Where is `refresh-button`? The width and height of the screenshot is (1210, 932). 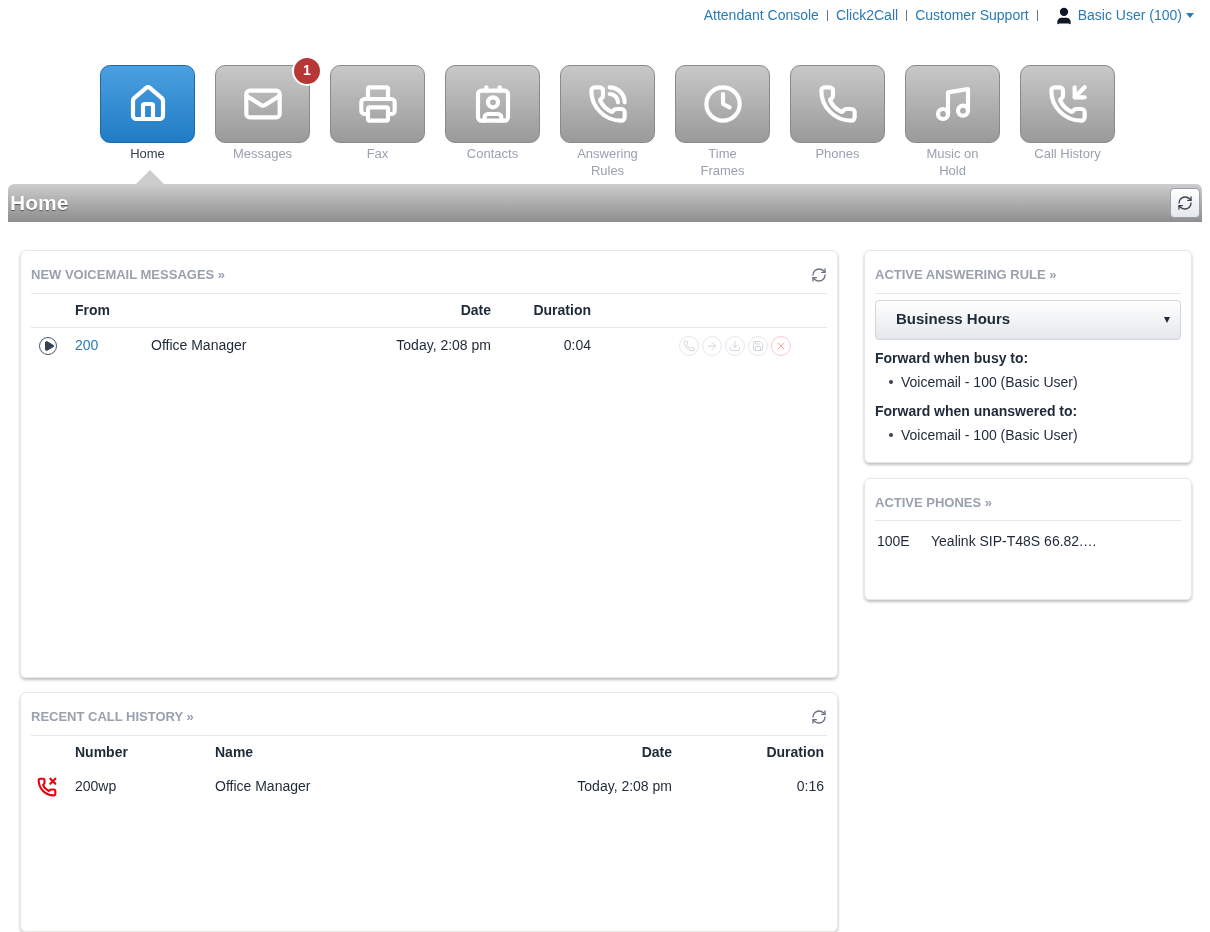 refresh-button is located at coordinates (1185, 202).